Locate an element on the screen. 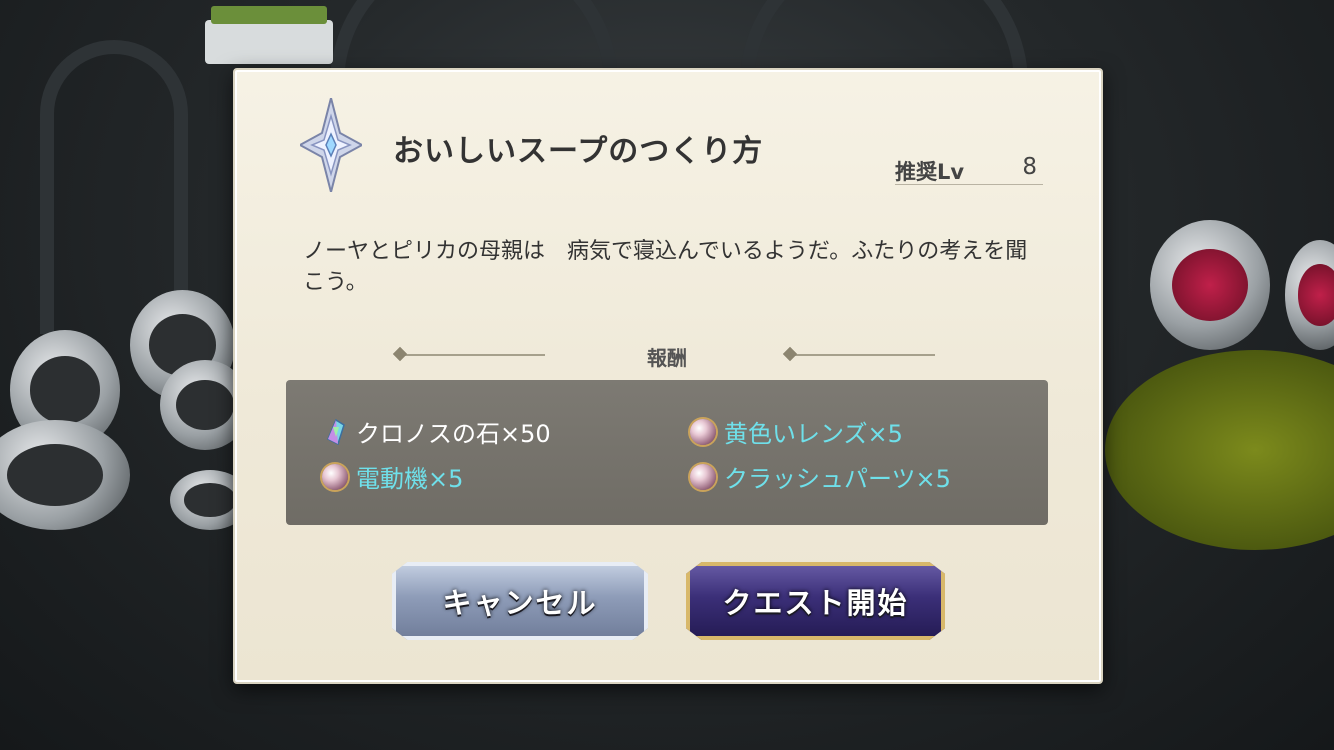 This screenshot has height=750, width=1334. recommended-level-label: 推奨Lv is located at coordinates (930, 172).